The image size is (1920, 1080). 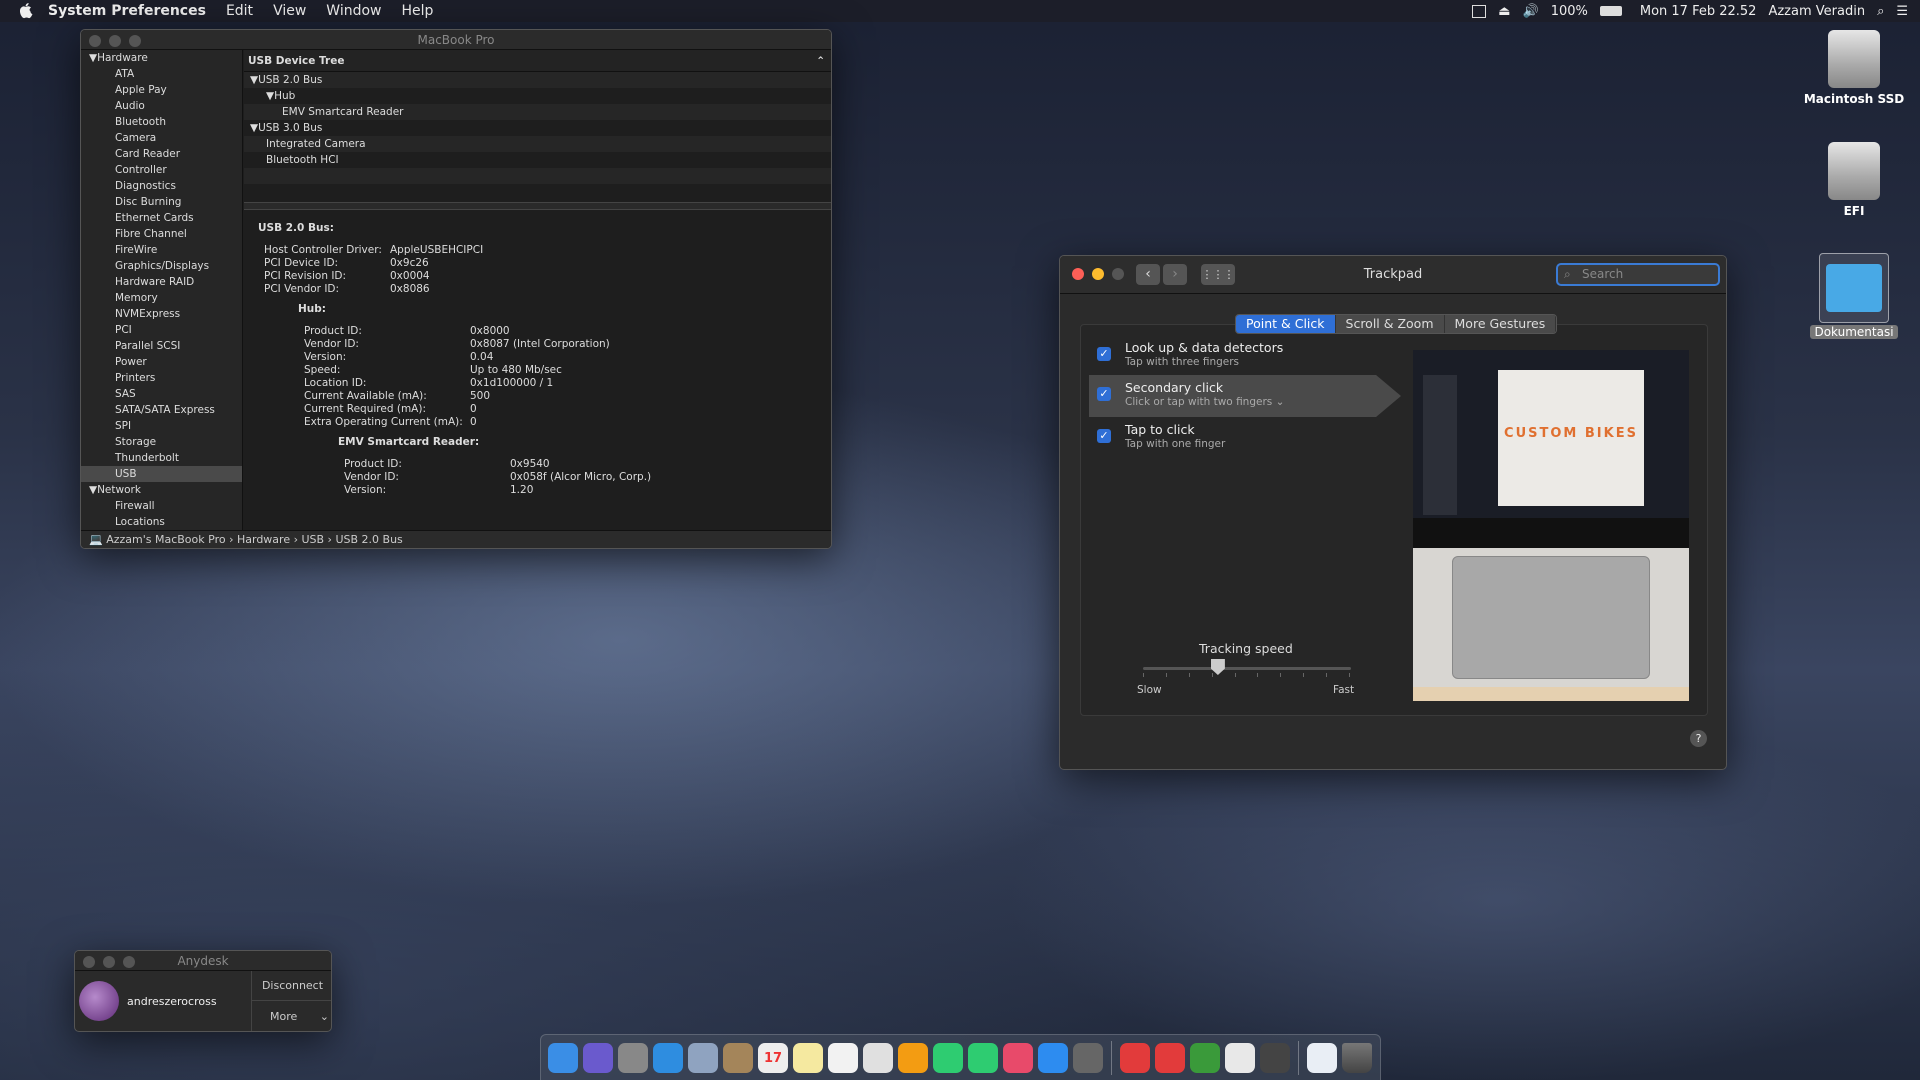 What do you see at coordinates (161, 250) in the screenshot?
I see `sidebar-item: FireWire` at bounding box center [161, 250].